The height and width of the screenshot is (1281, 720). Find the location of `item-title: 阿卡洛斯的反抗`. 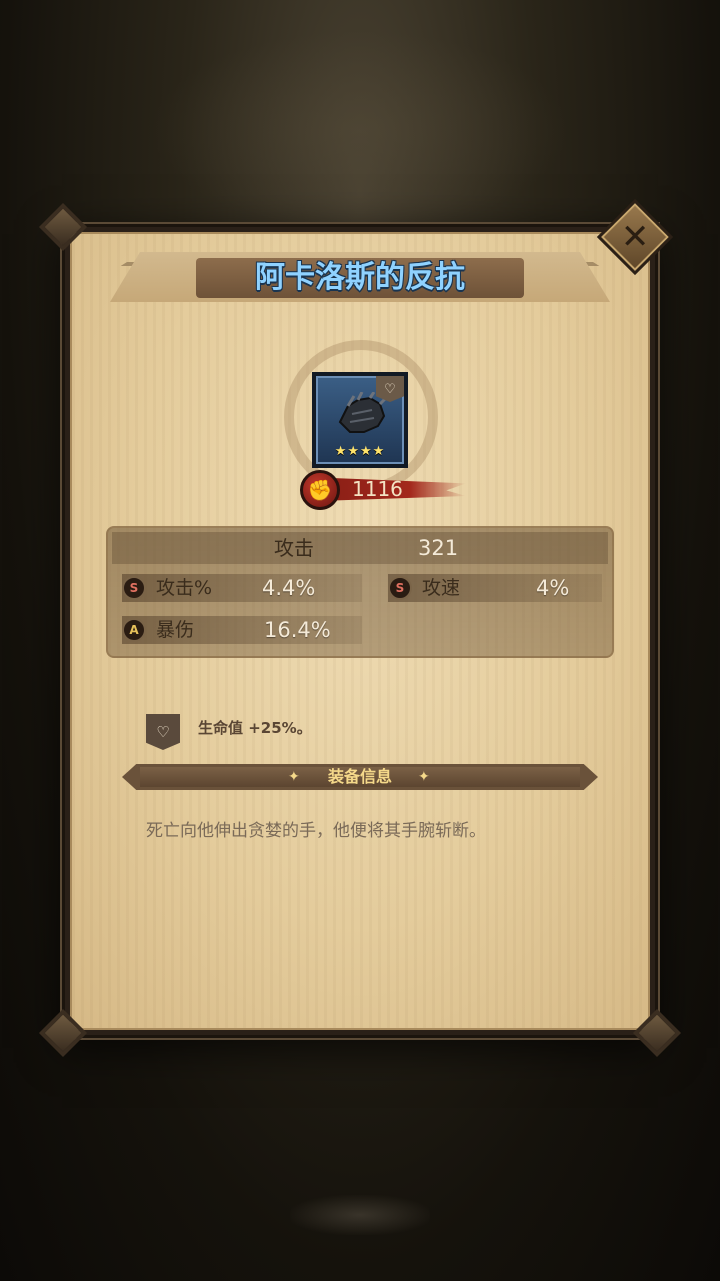

item-title: 阿卡洛斯的反抗 is located at coordinates (360, 277).